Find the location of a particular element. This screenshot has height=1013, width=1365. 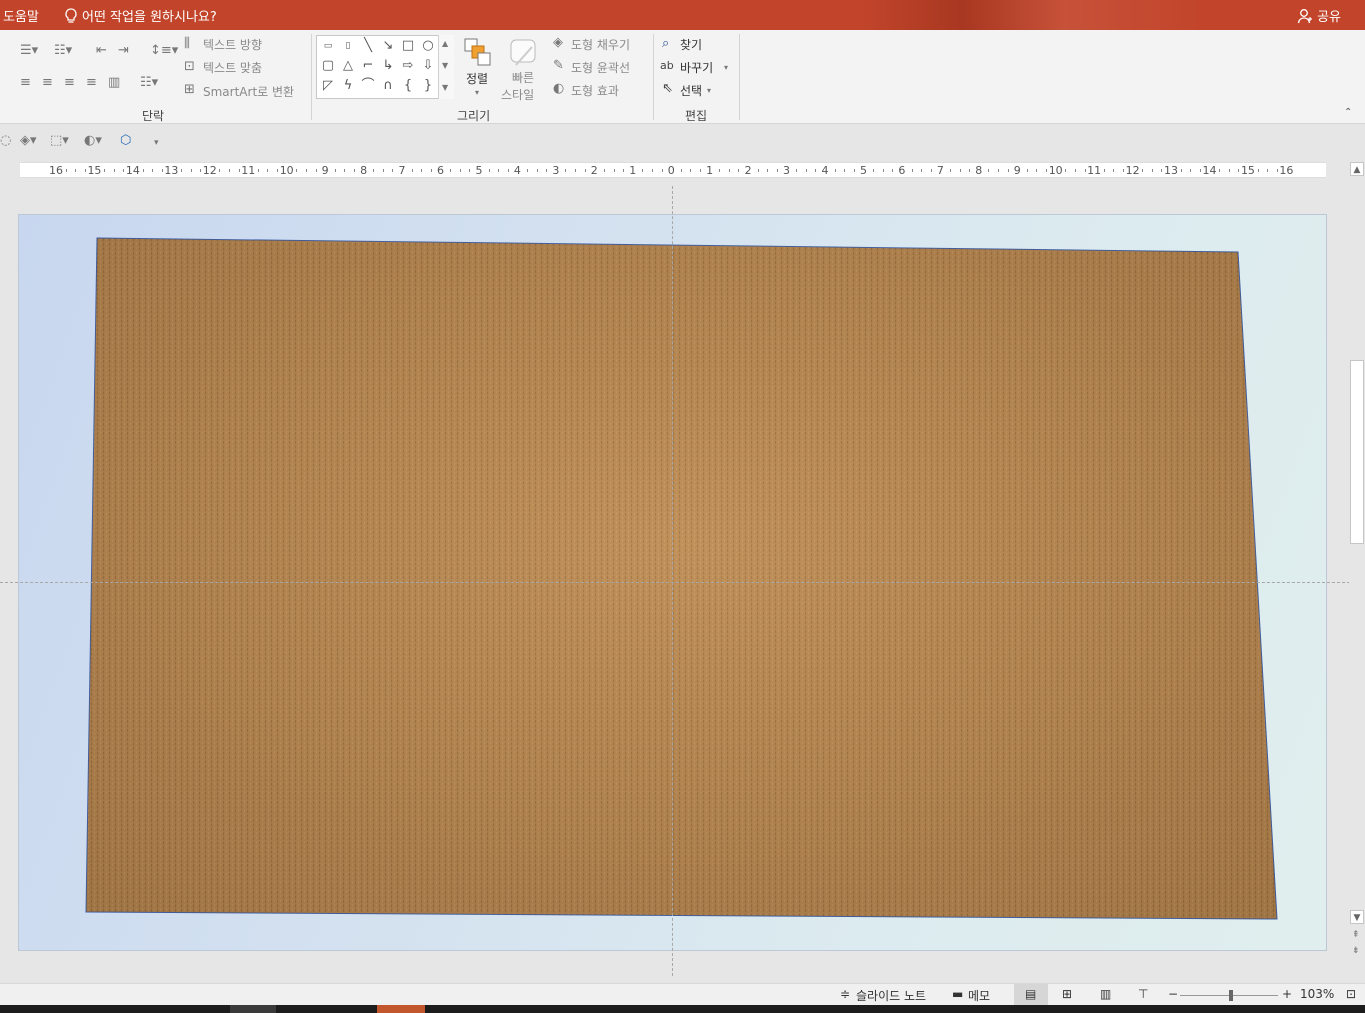

previous-slide-icon: ⇞ is located at coordinates (1356, 935).